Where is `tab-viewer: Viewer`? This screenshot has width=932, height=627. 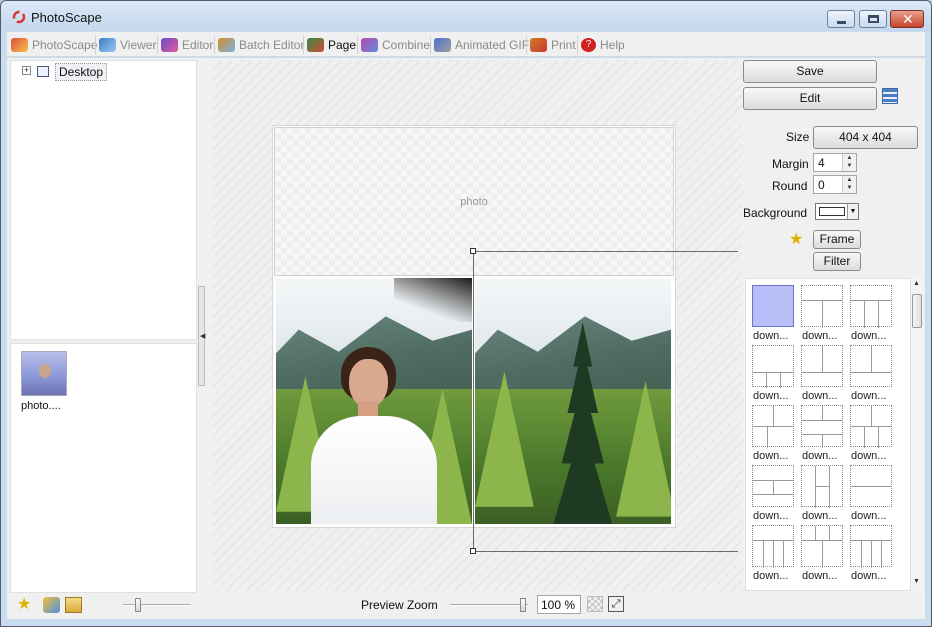 tab-viewer: Viewer is located at coordinates (127, 45).